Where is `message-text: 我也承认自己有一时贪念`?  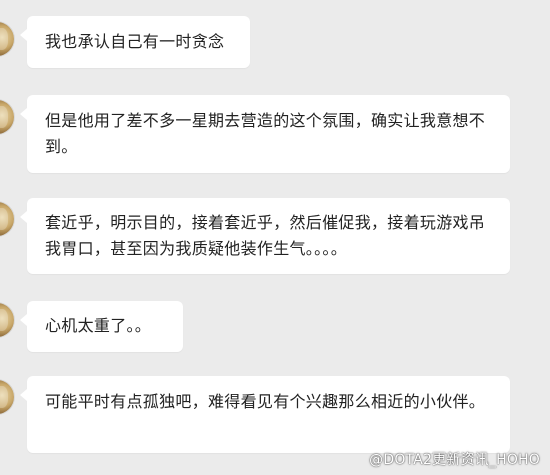 message-text: 我也承认自己有一时贪念 is located at coordinates (135, 41).